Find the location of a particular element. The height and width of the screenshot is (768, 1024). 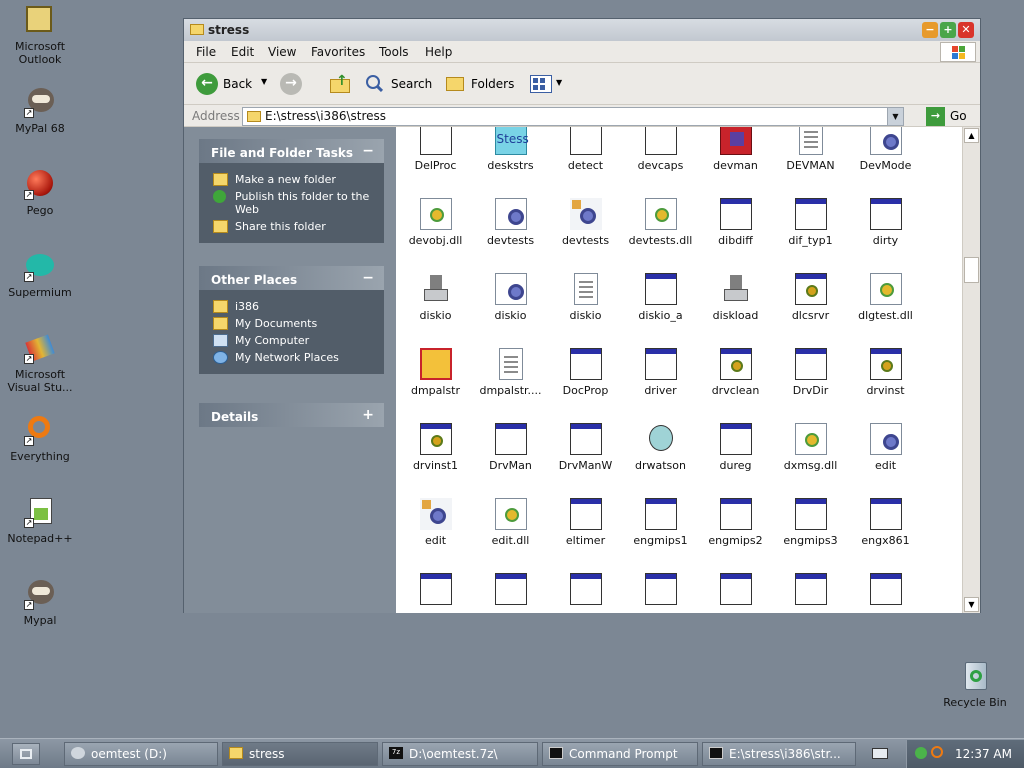

scroll-down-button: ▼ is located at coordinates (971, 604).